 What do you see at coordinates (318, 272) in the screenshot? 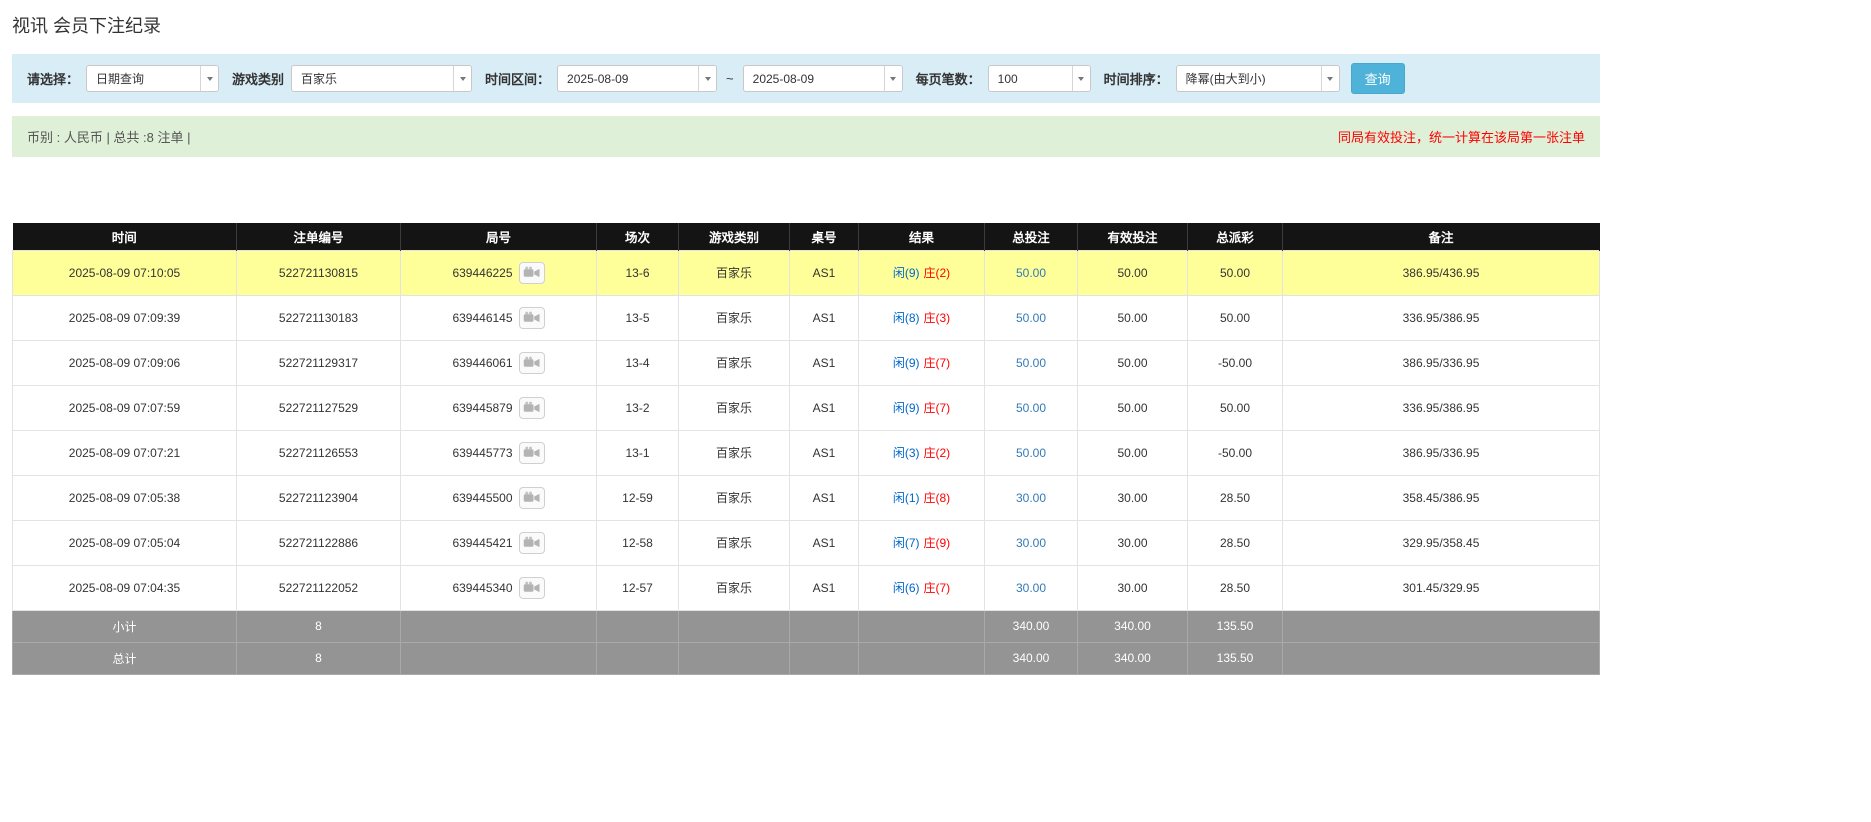
I see `cell-bet-id: 522721130815` at bounding box center [318, 272].